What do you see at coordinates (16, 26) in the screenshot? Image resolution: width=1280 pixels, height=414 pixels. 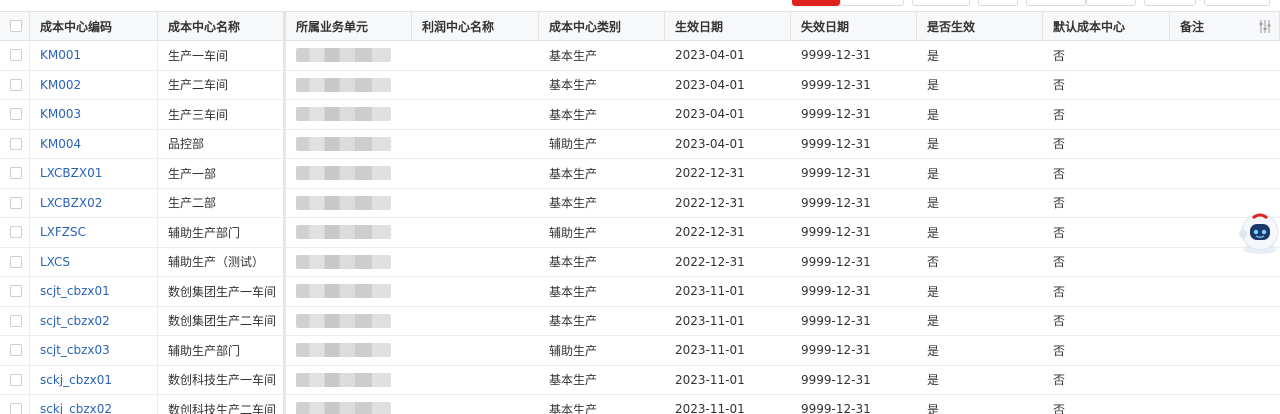 I see `select-all-checkbox` at bounding box center [16, 26].